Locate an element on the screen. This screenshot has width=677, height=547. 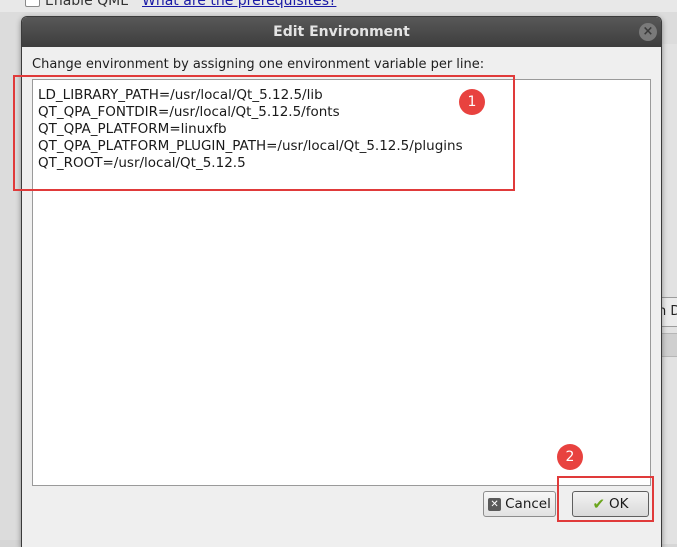
dialog-titlebar: Edit Environment × is located at coordinates (341, 32).